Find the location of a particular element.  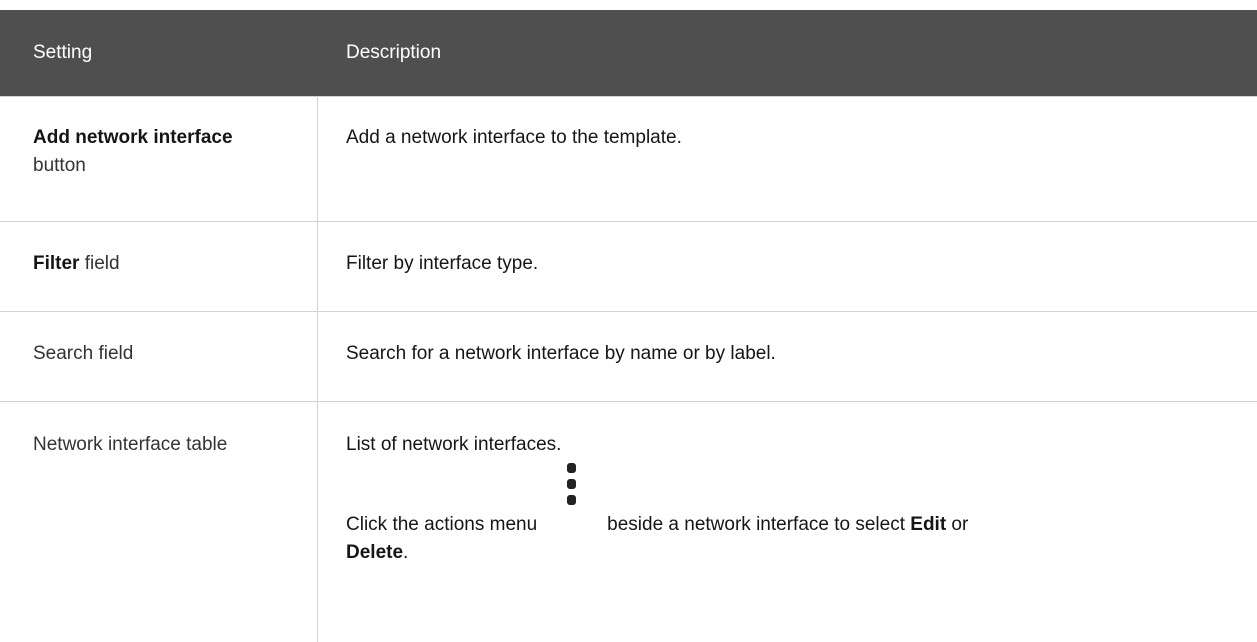

delete-term: Delete is located at coordinates (375, 552).